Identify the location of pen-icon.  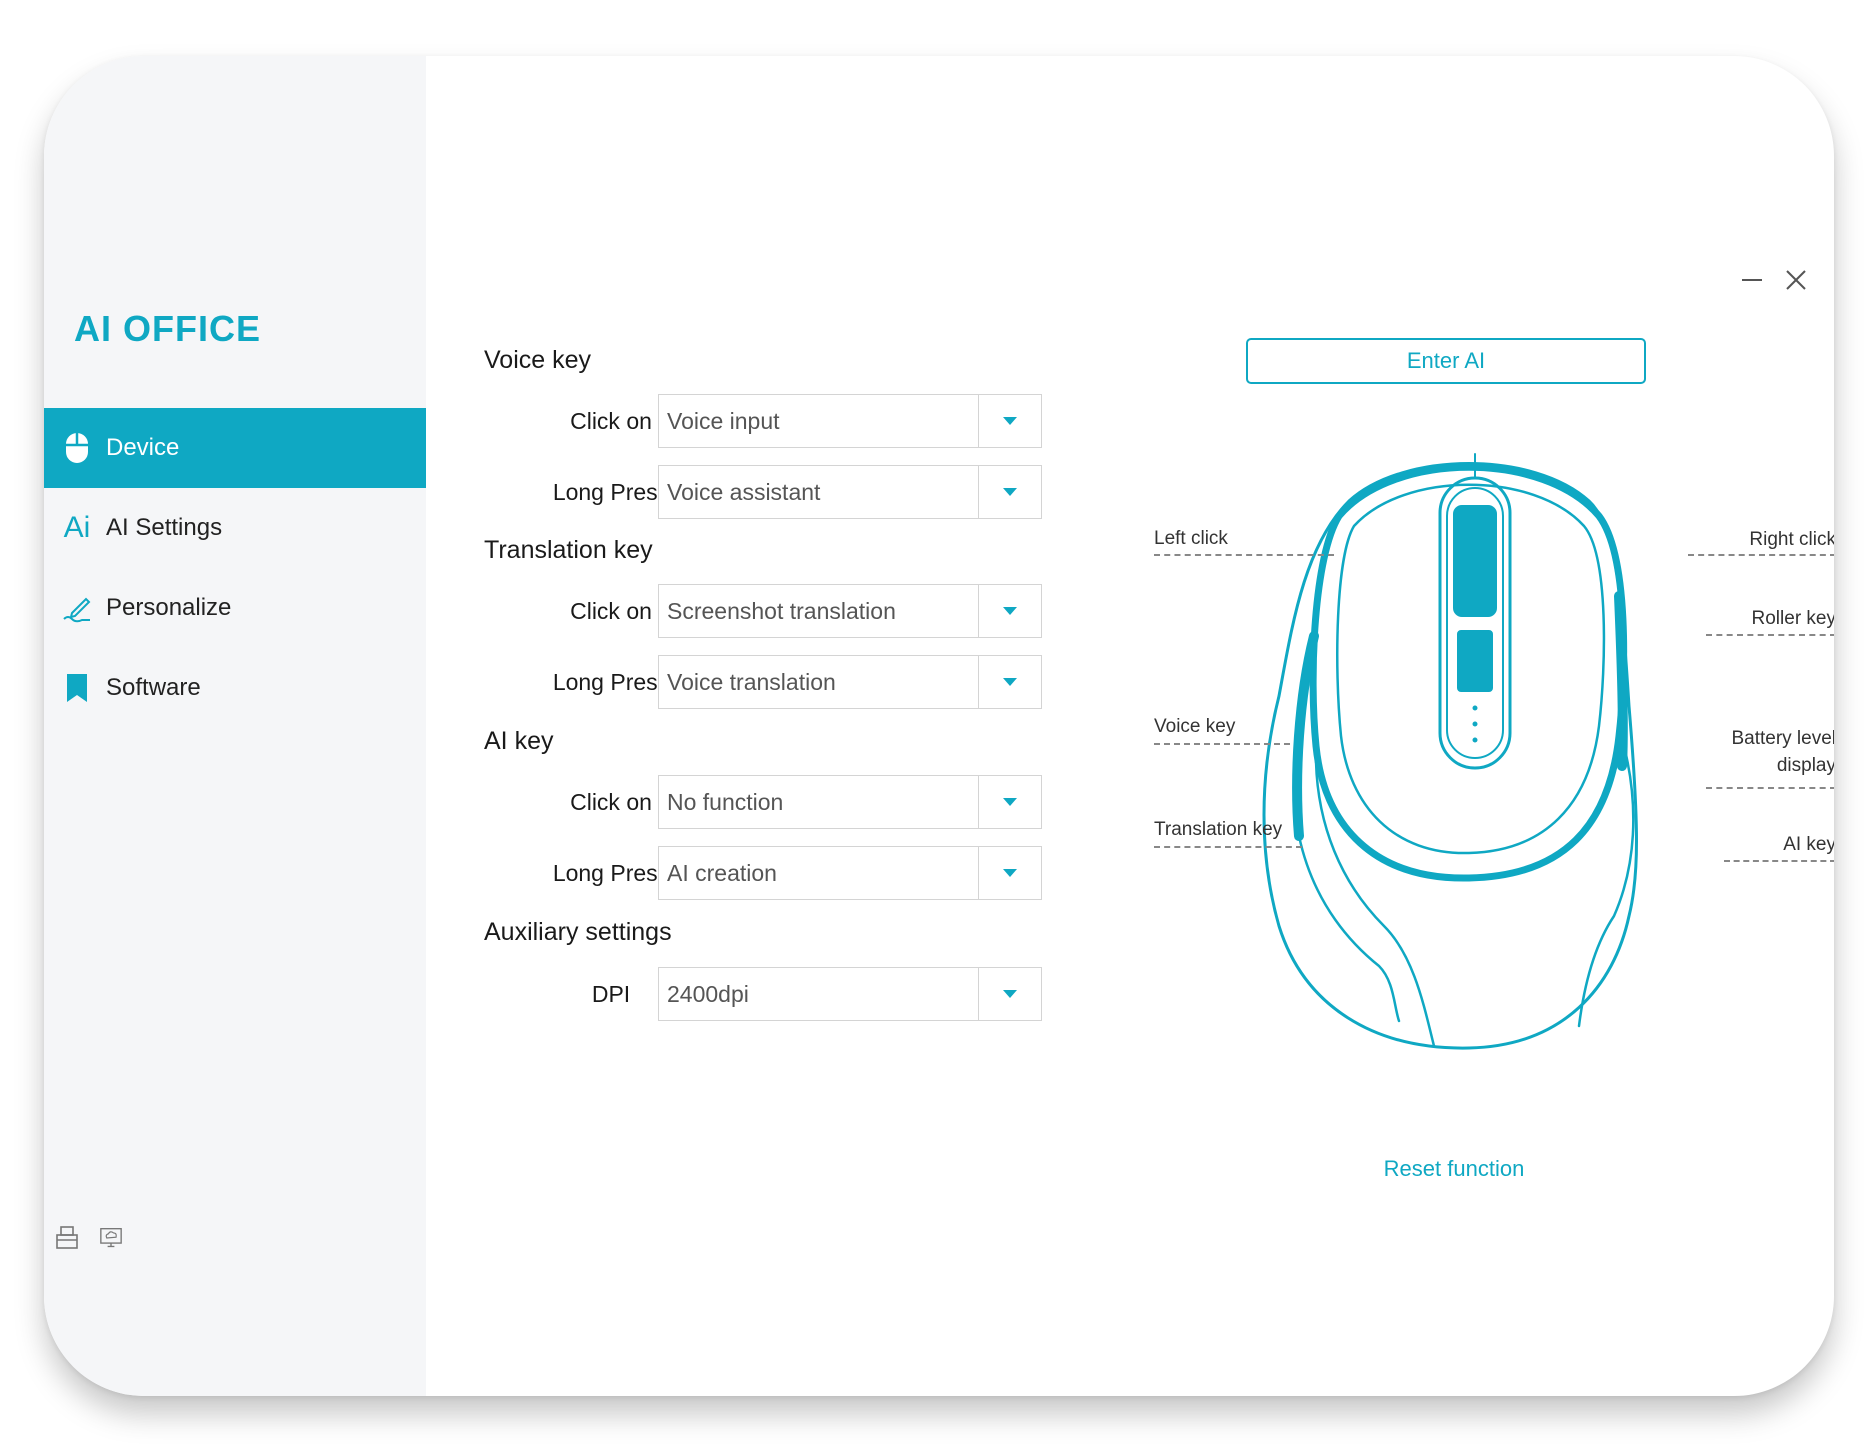
(77, 608).